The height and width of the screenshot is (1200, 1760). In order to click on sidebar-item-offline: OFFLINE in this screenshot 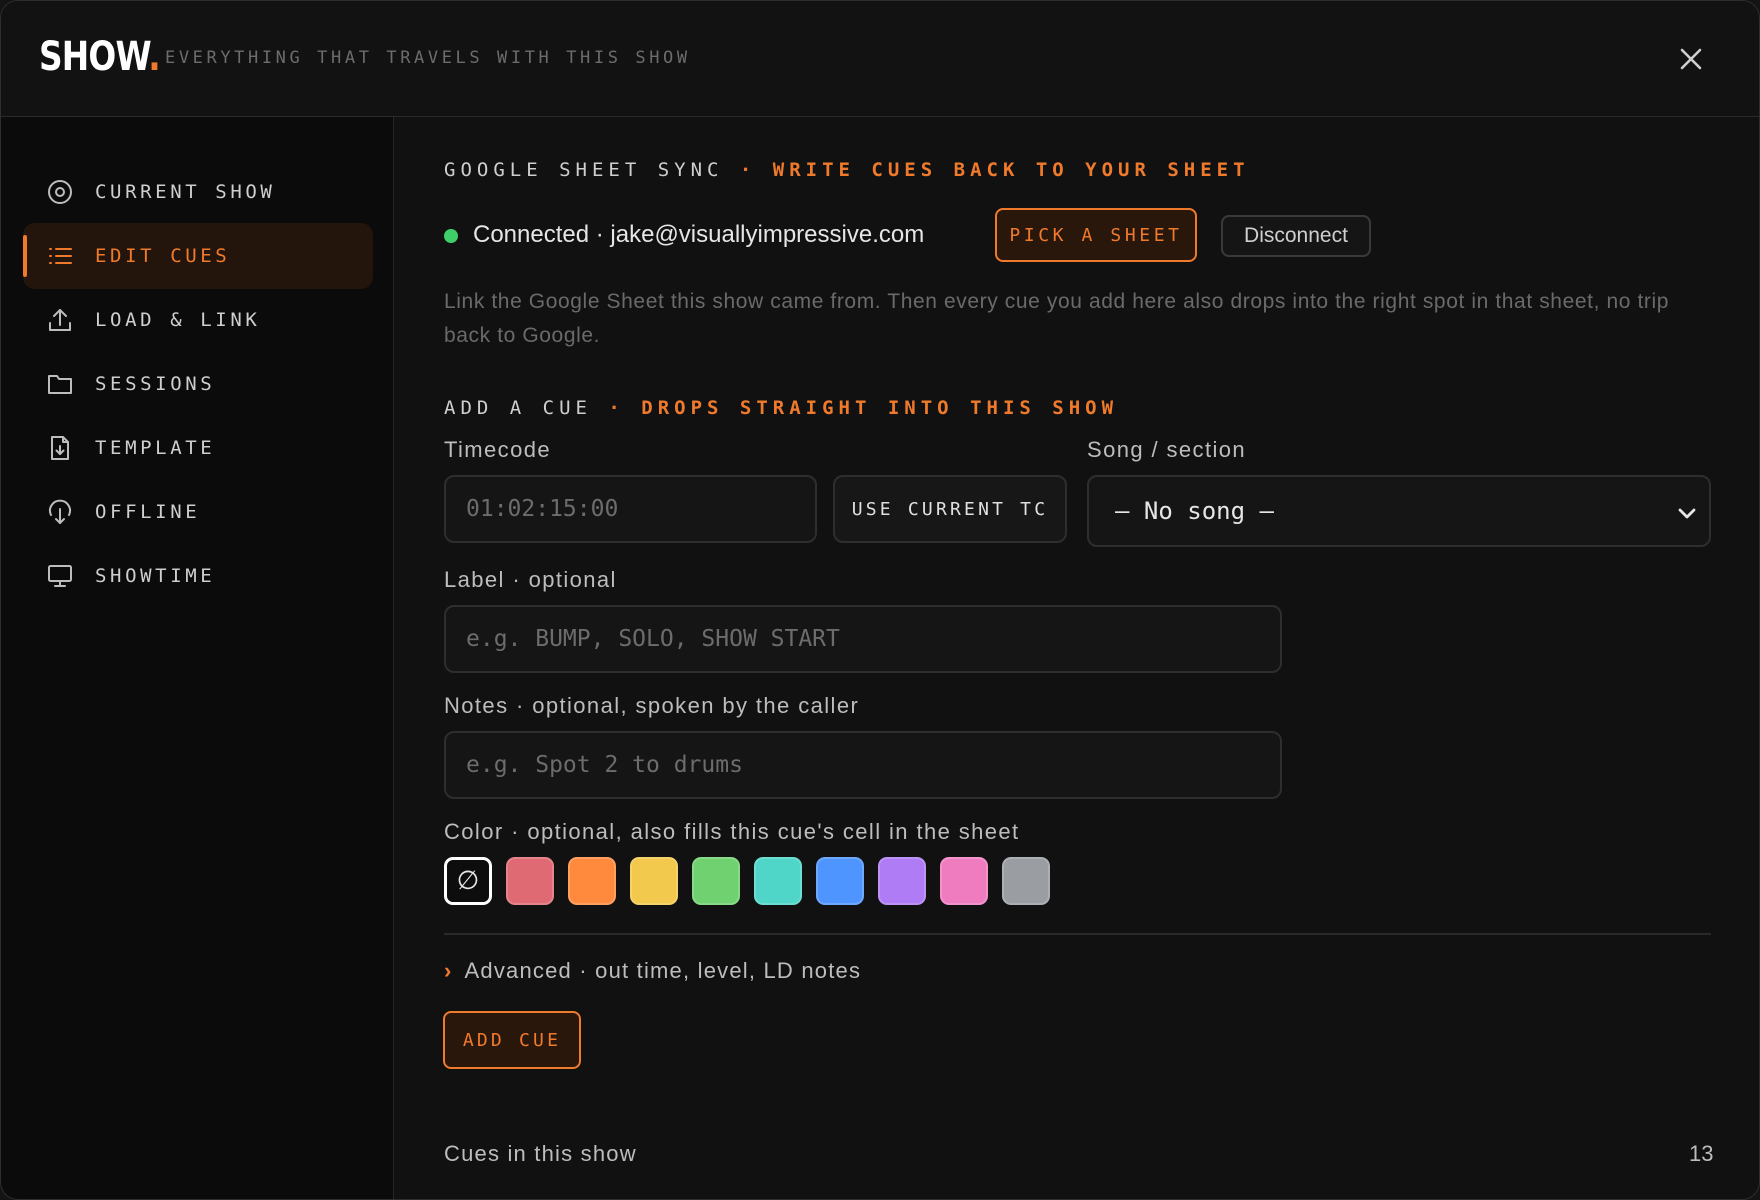, I will do `click(198, 512)`.